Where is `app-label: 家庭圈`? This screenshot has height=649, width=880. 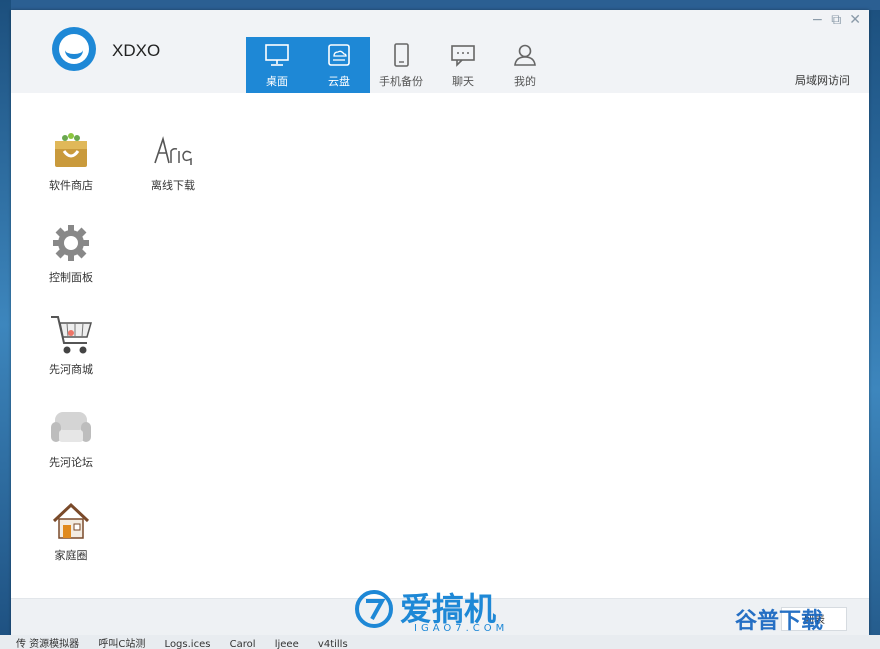 app-label: 家庭圈 is located at coordinates (71, 555).